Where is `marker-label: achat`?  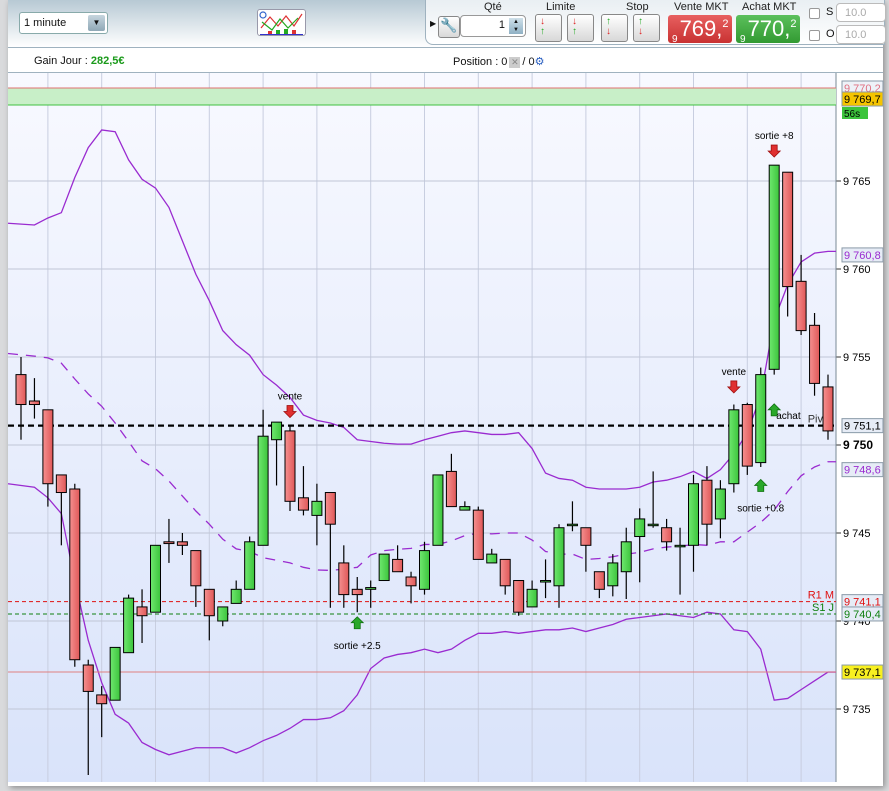
marker-label: achat is located at coordinates (788, 416).